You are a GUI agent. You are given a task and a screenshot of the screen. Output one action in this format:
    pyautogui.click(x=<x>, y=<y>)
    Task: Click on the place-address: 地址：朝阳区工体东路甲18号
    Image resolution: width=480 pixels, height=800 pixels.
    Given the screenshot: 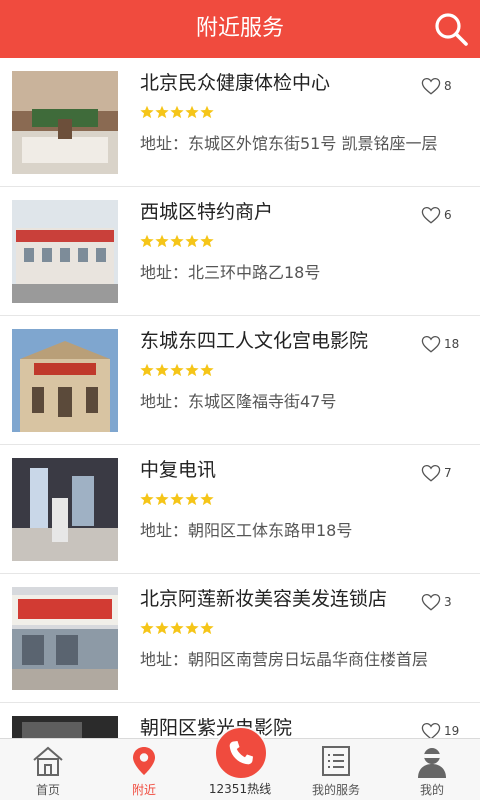 What is the action you would take?
    pyautogui.click(x=246, y=530)
    